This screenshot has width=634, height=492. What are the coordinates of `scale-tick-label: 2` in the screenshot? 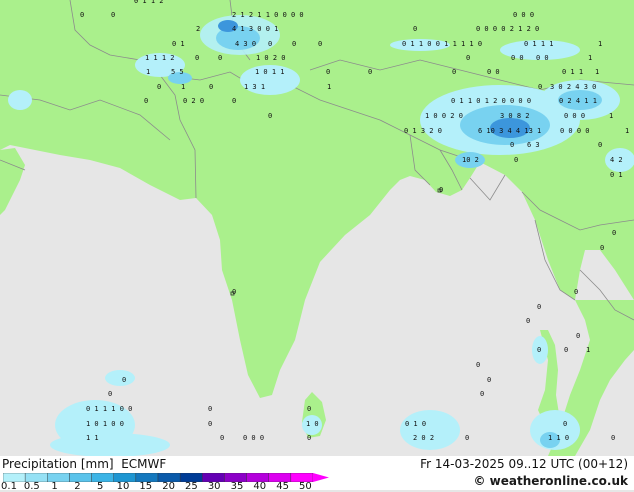 It's located at (77, 486).